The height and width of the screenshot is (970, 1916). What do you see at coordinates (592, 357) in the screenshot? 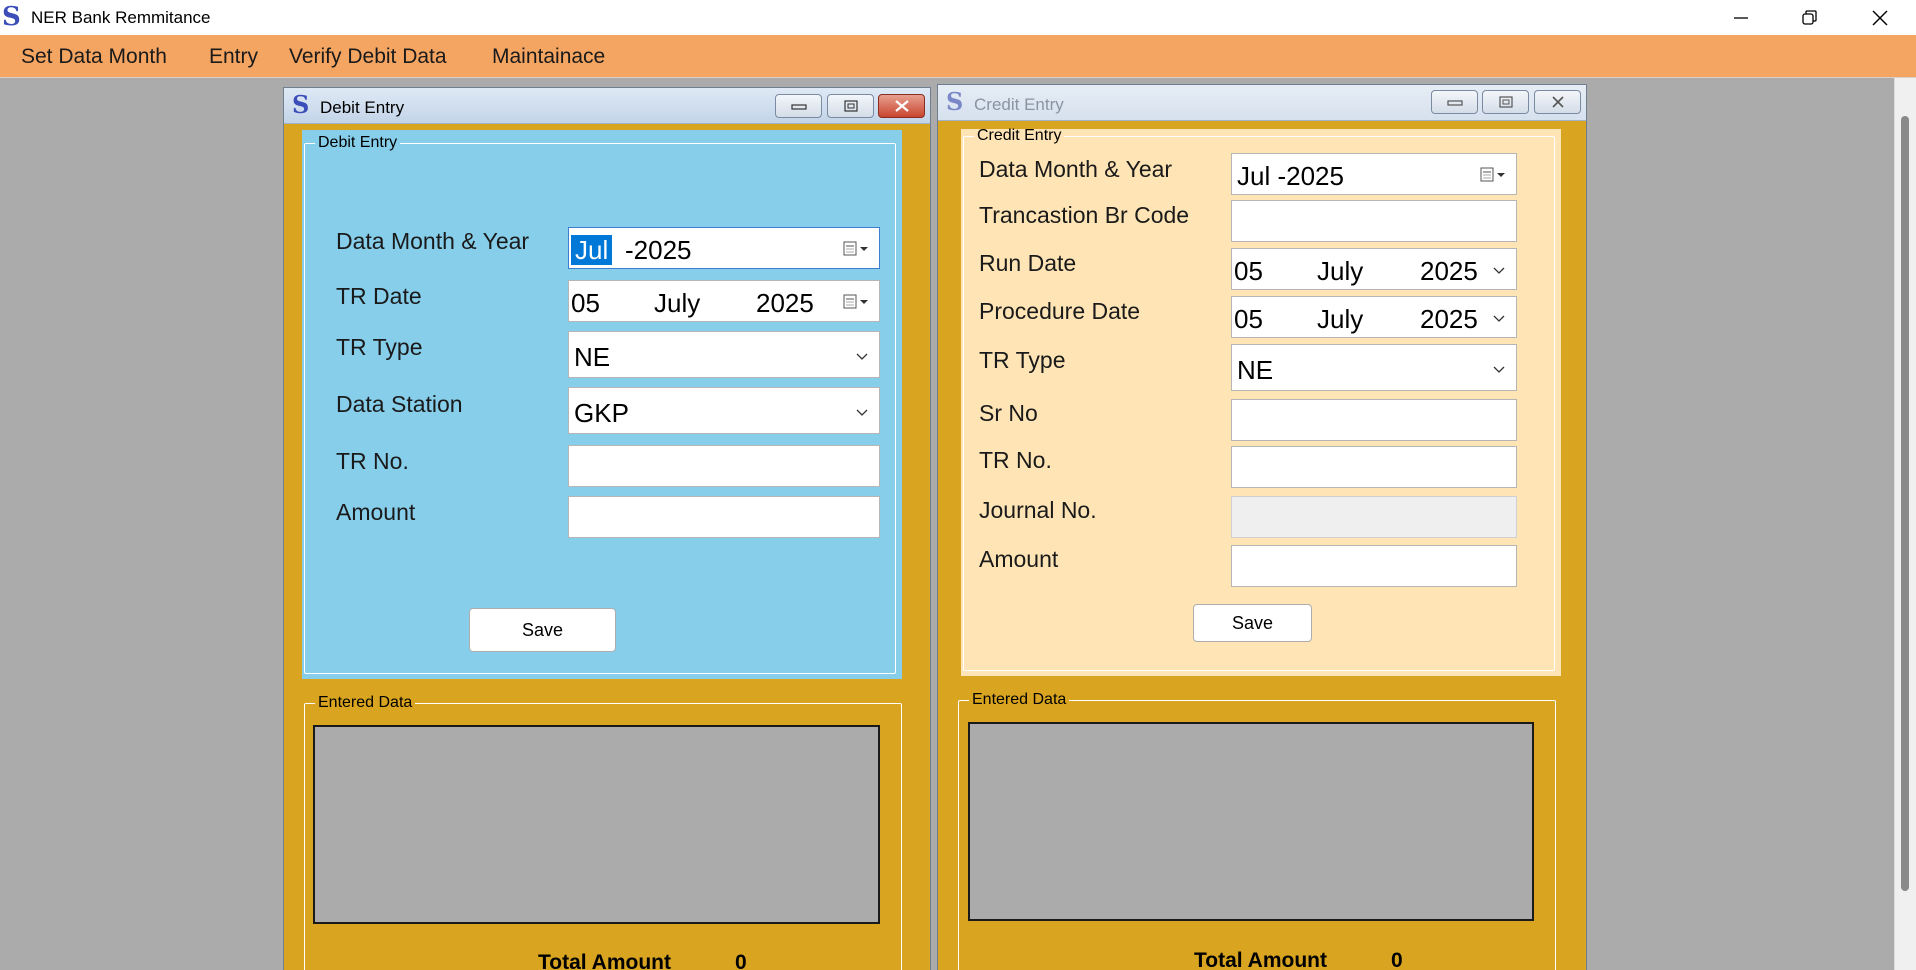
I see `debit-tr-type-value: NE` at bounding box center [592, 357].